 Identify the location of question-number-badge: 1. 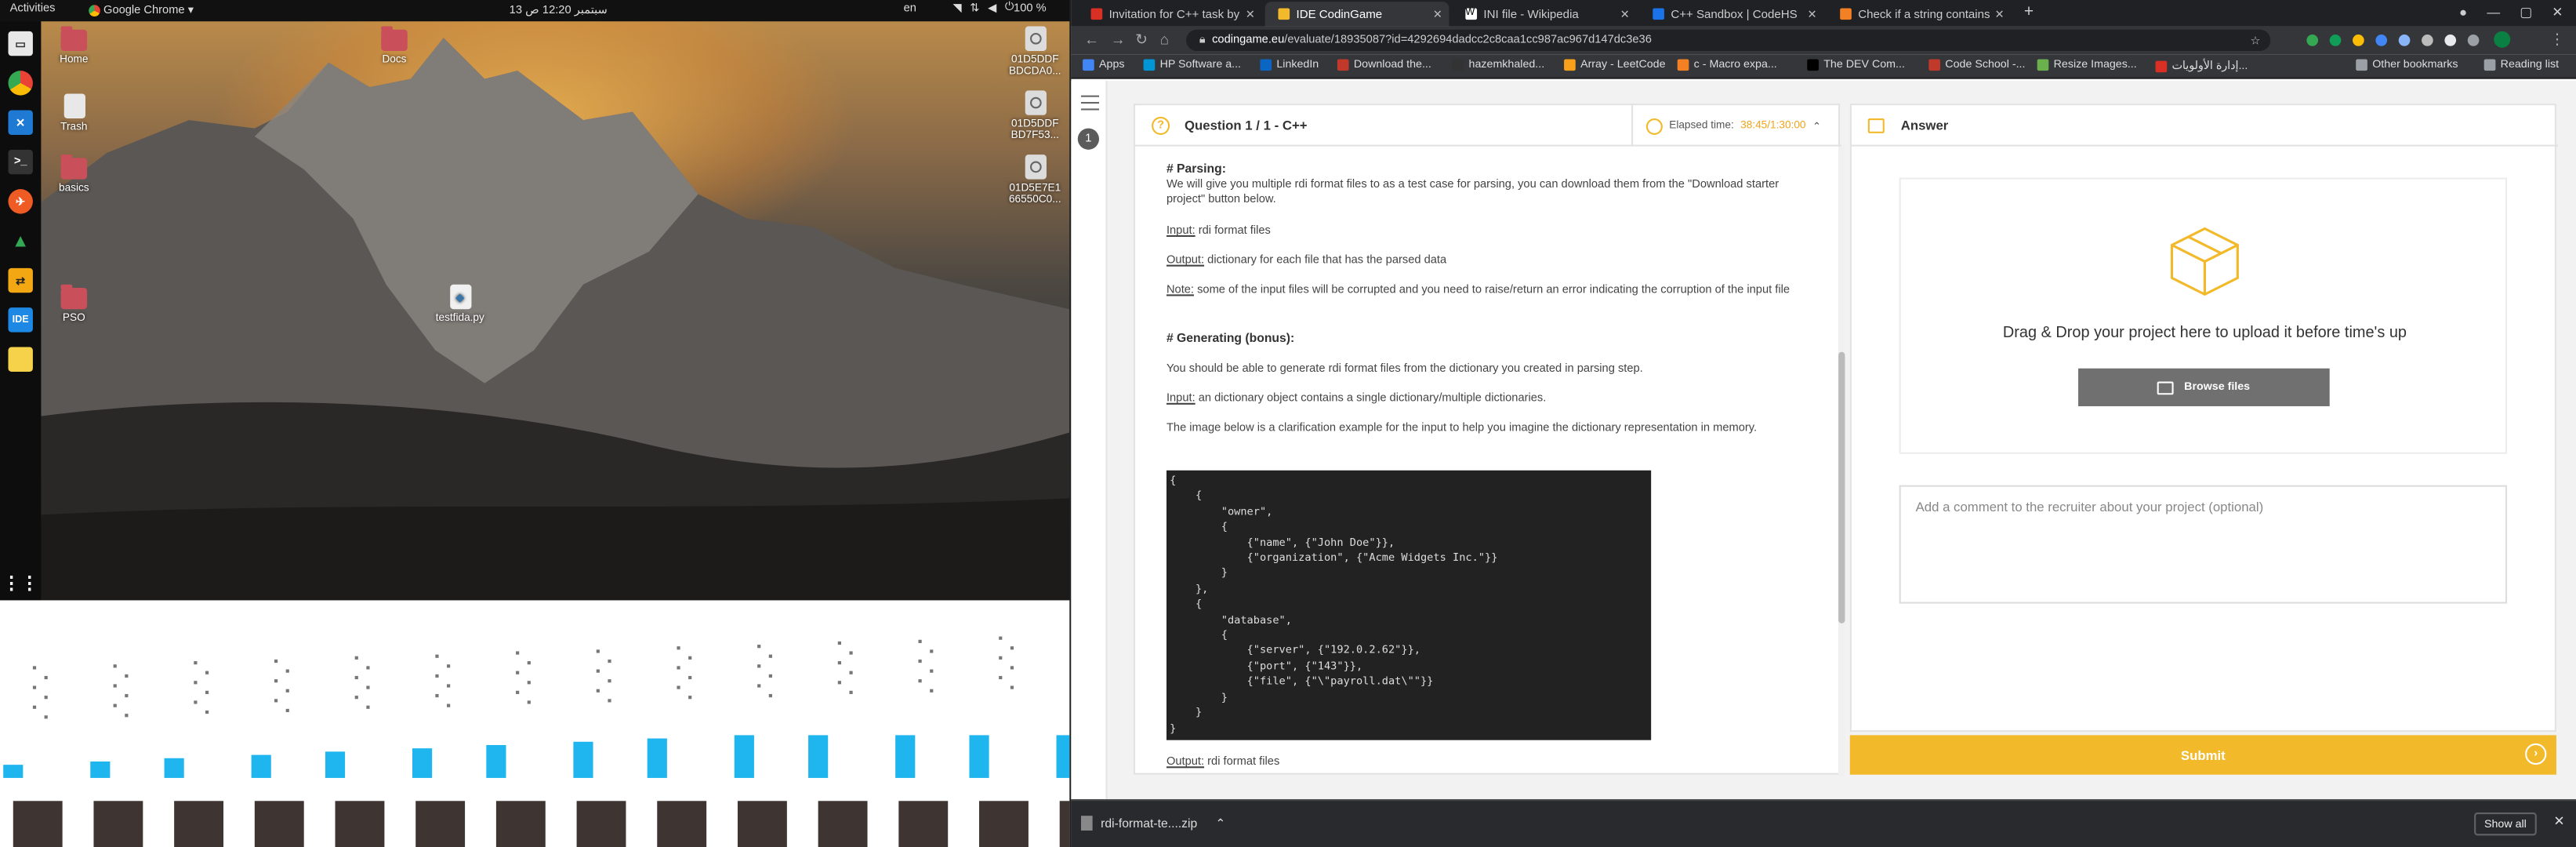
(1088, 139).